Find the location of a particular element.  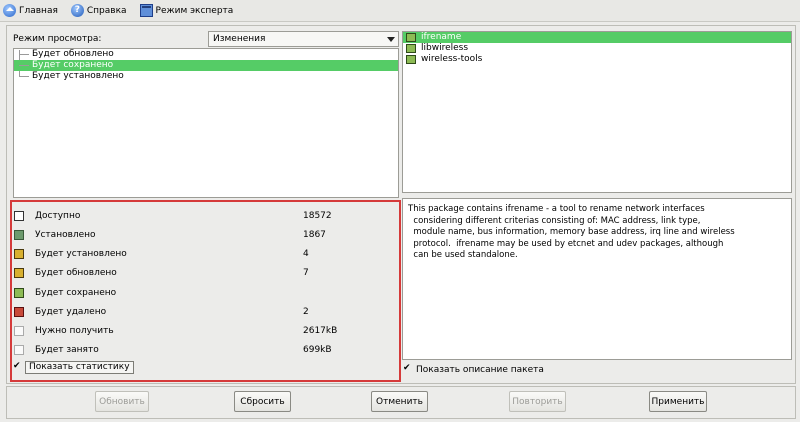

menu-expert-mode: Режим эксперта is located at coordinates (186, 10).